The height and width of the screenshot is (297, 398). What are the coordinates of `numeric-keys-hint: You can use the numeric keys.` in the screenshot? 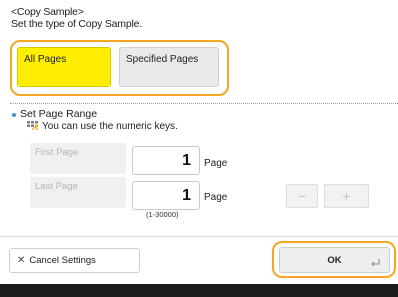 It's located at (110, 126).